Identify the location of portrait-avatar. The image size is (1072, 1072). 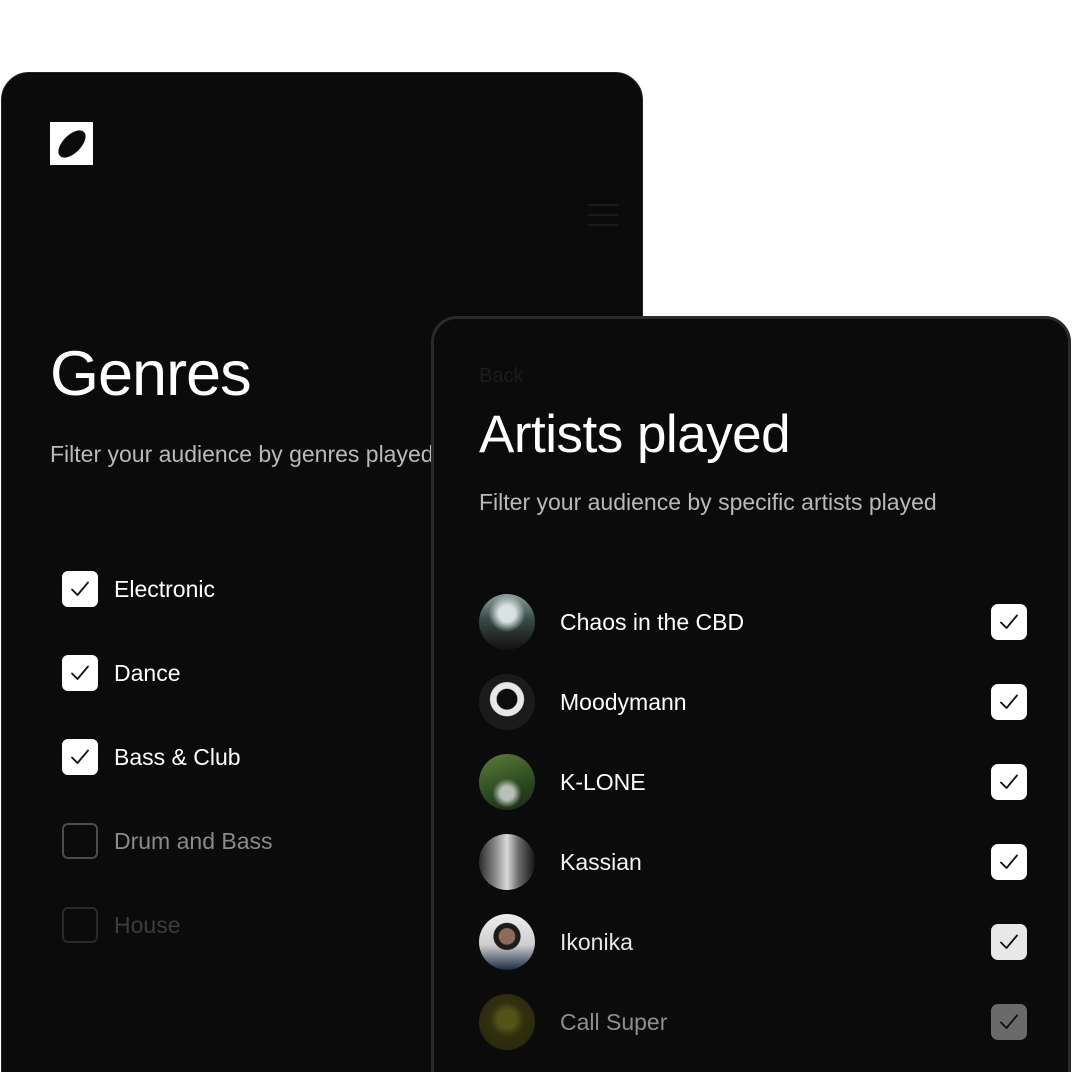
(507, 942).